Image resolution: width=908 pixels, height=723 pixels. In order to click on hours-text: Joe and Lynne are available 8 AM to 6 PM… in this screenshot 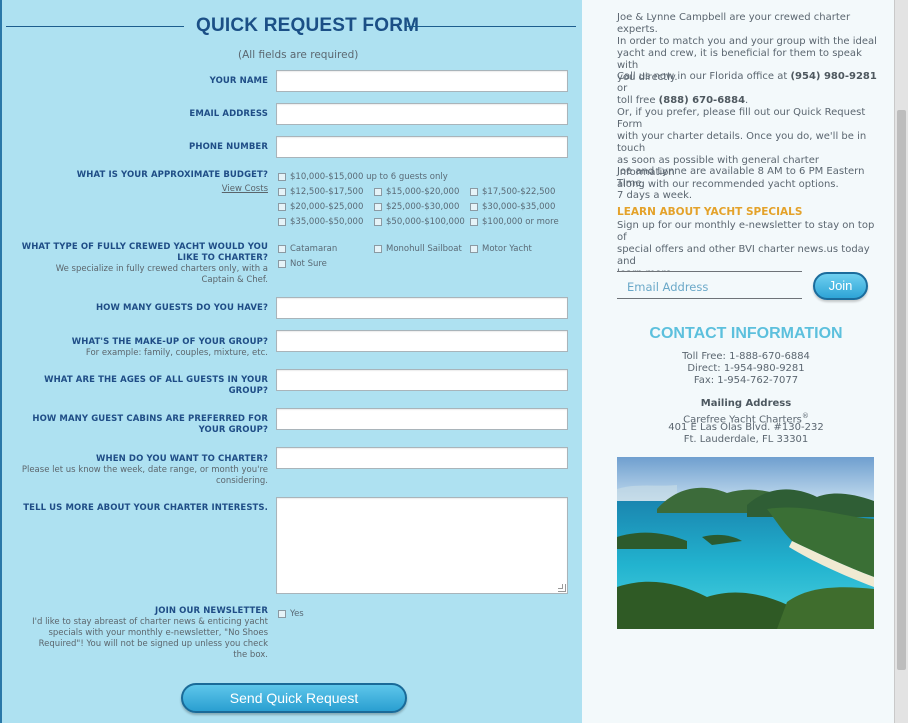, I will do `click(741, 183)`.